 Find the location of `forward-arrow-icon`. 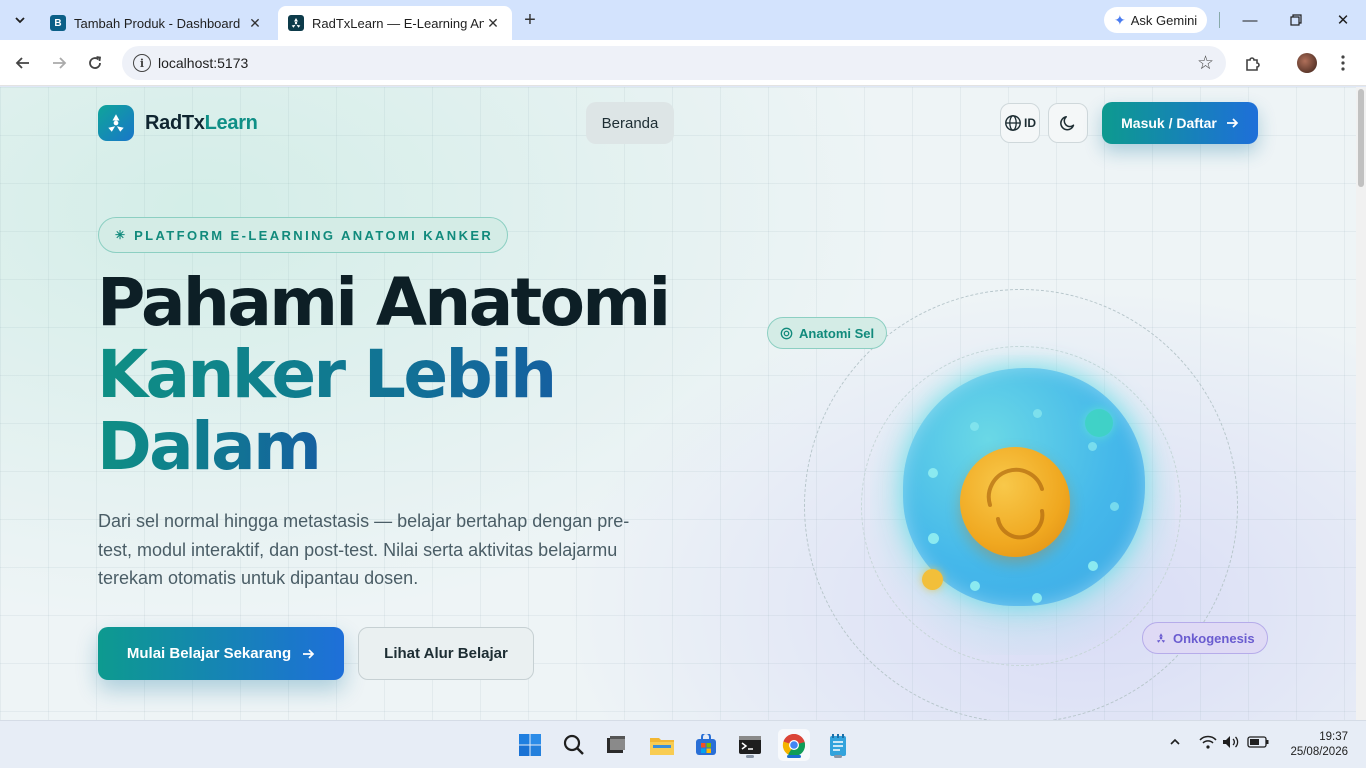

forward-arrow-icon is located at coordinates (59, 63).